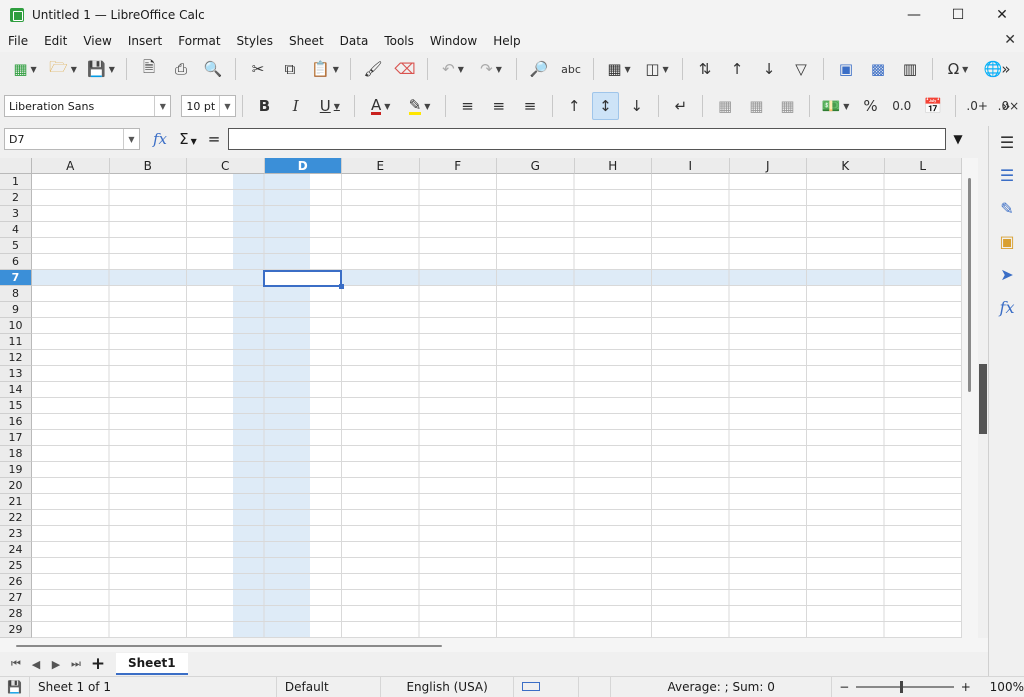  Describe the element at coordinates (16, 262) in the screenshot. I see `row-header-6: 6` at that location.